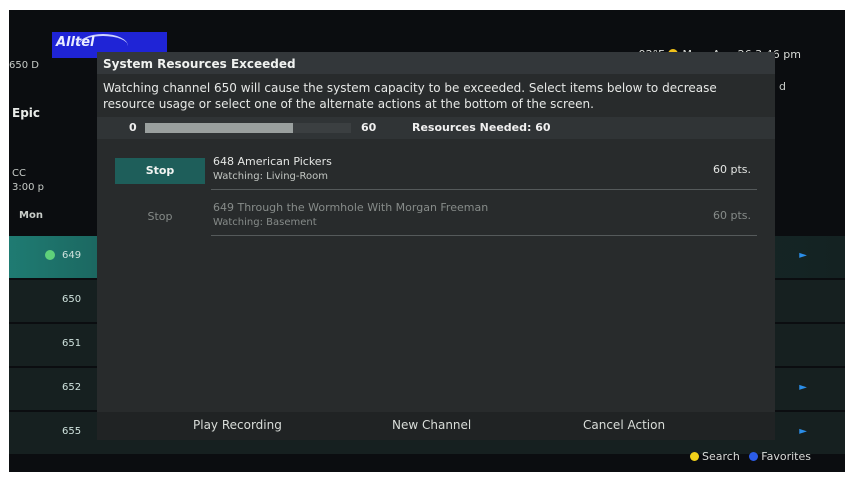  Describe the element at coordinates (72, 343) in the screenshot. I see `channel-number: 651` at that location.